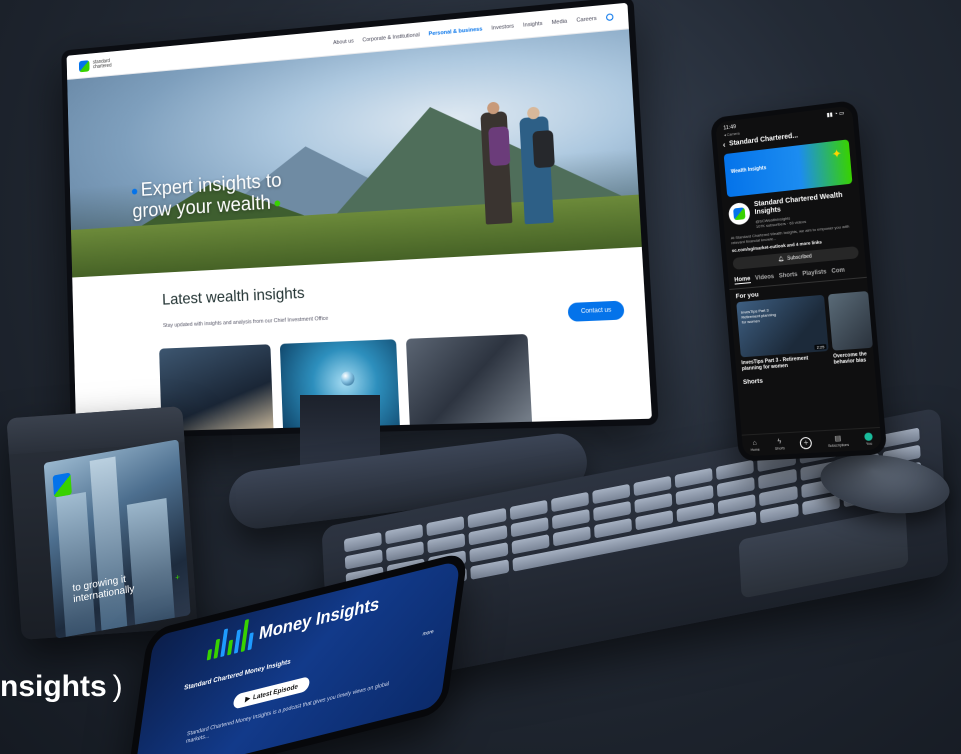 Image resolution: width=961 pixels, height=754 pixels. I want to click on create-icon: +, so click(806, 442).